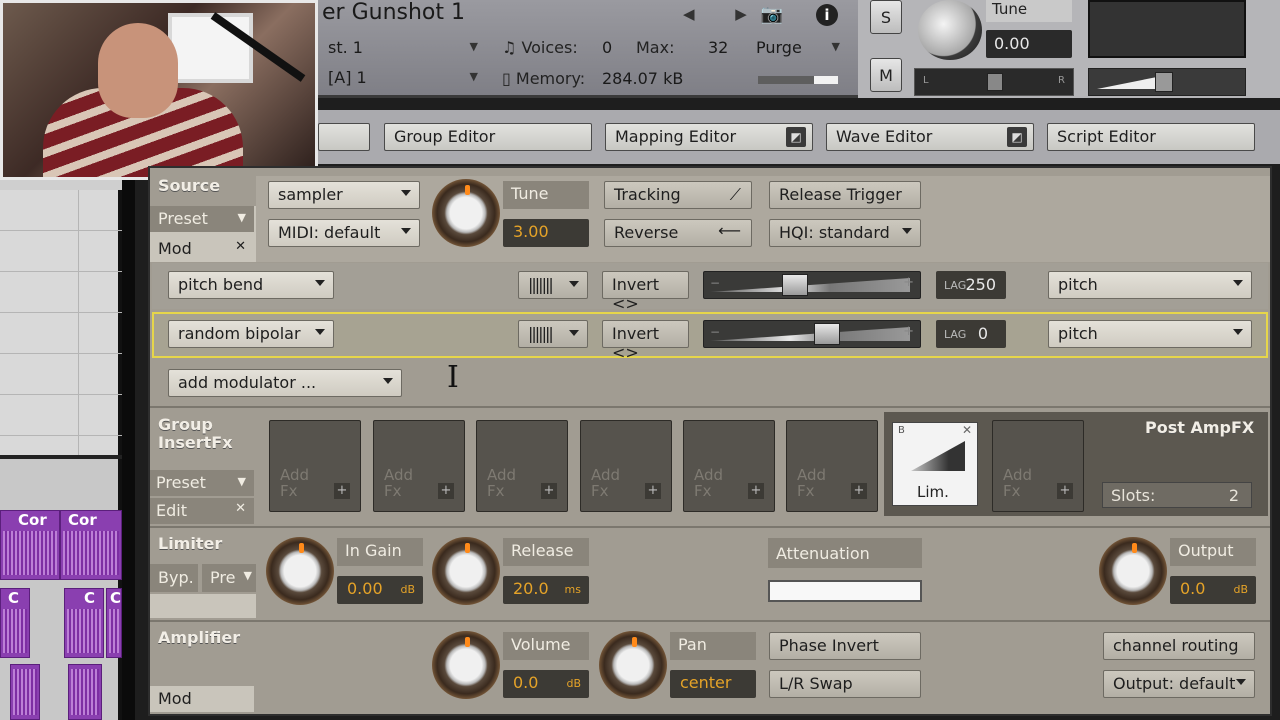 Image resolution: width=1280 pixels, height=720 pixels. I want to click on info-icon: i, so click(827, 15).